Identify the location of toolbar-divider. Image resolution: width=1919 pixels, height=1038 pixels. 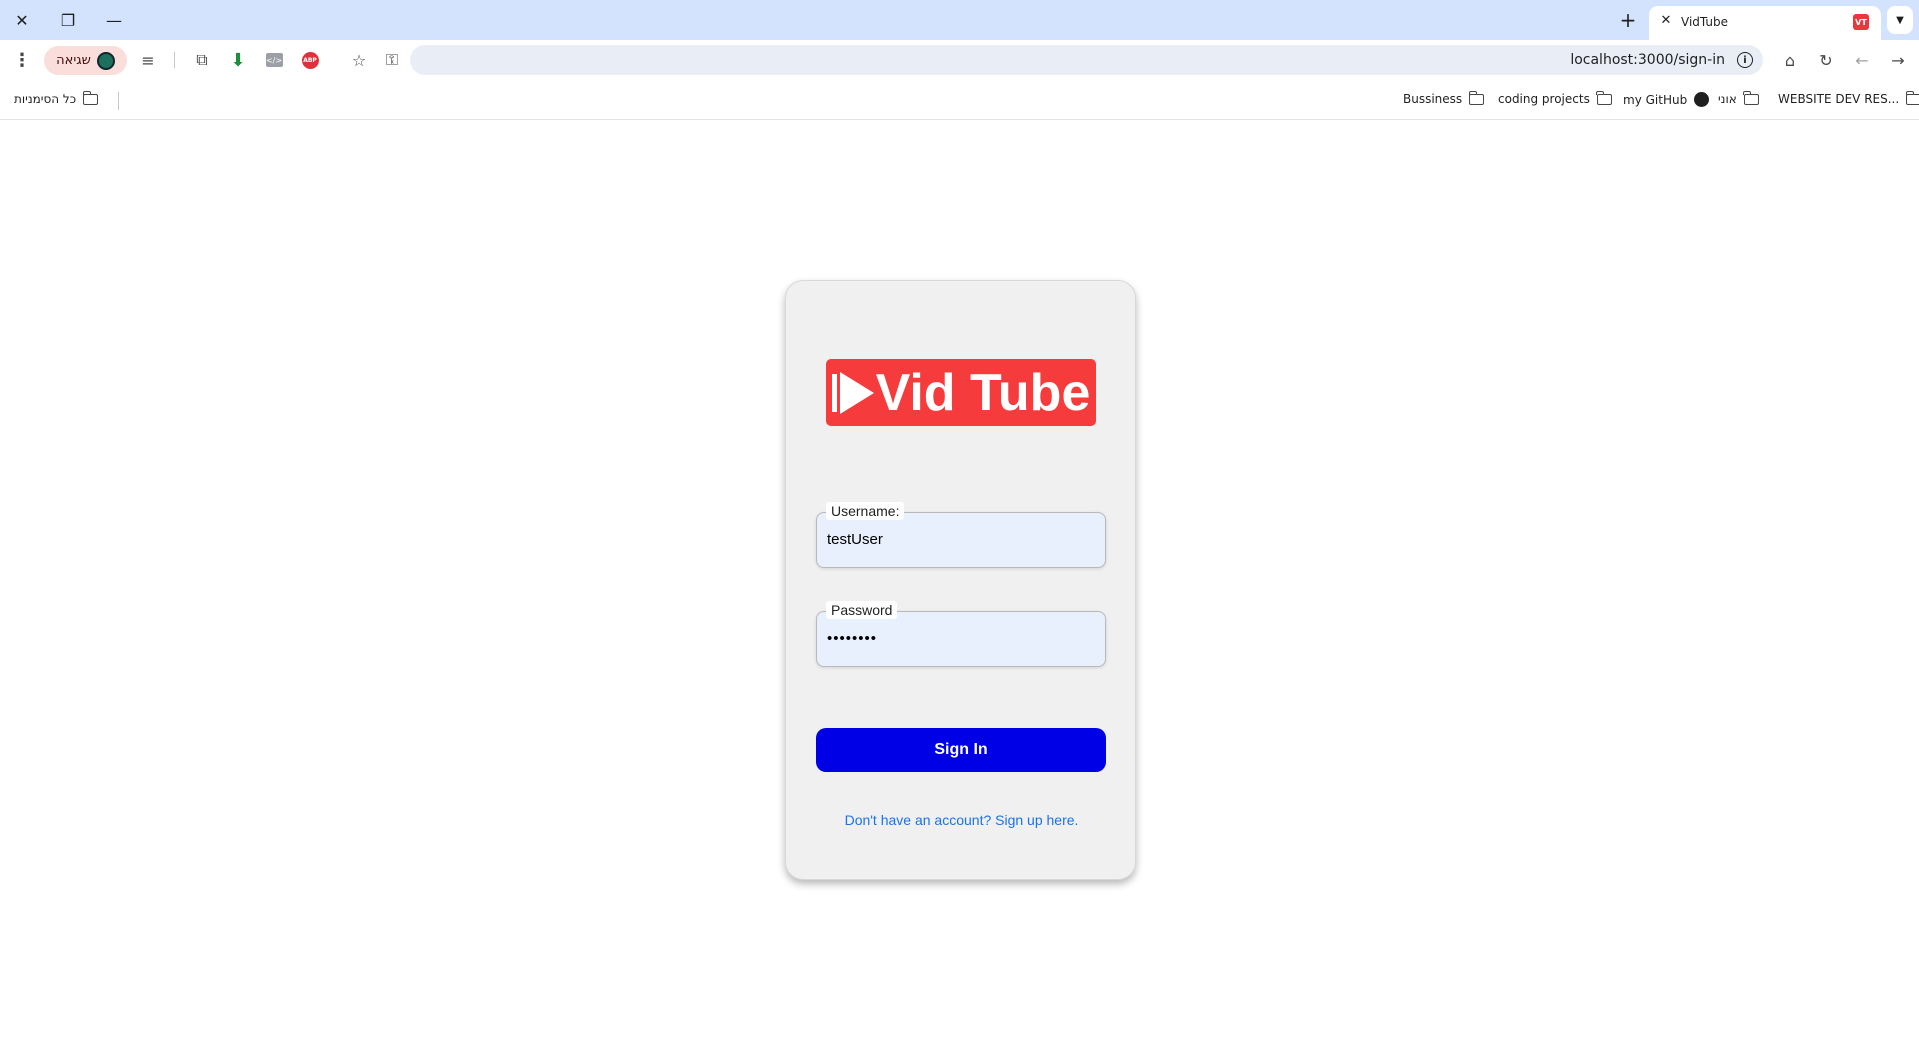
(174, 60).